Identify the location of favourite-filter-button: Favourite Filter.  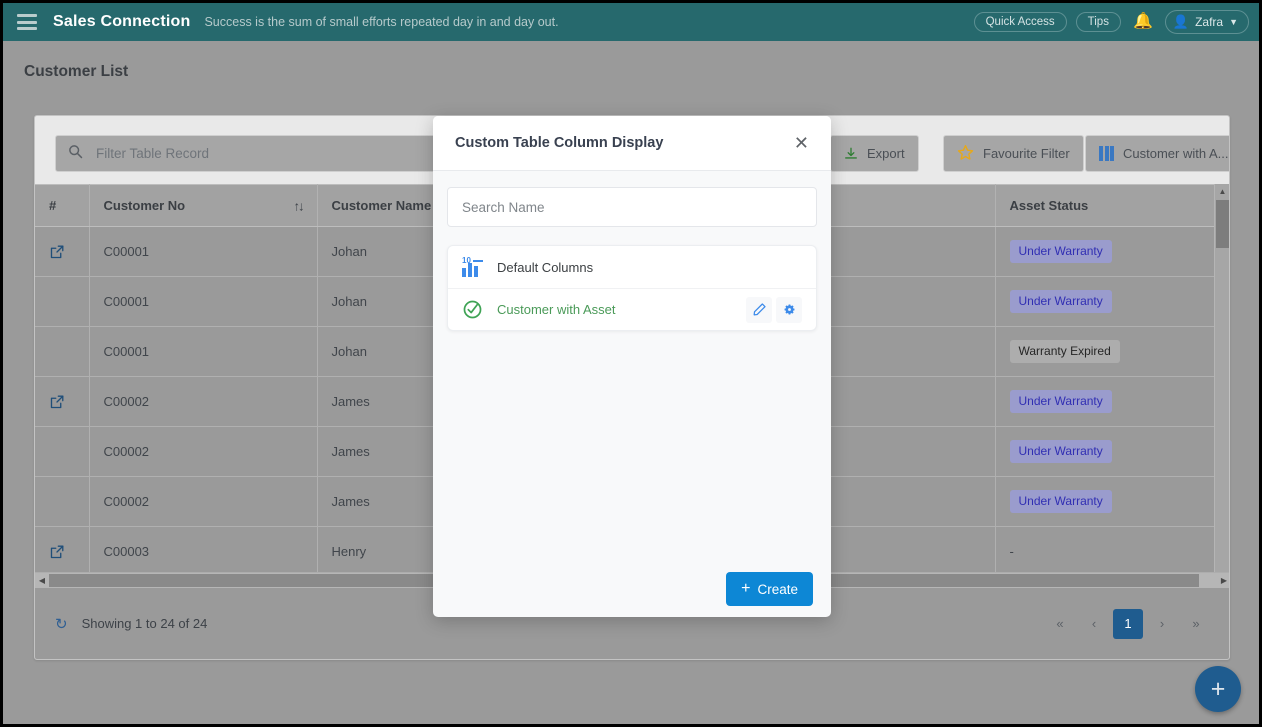
(1013, 153).